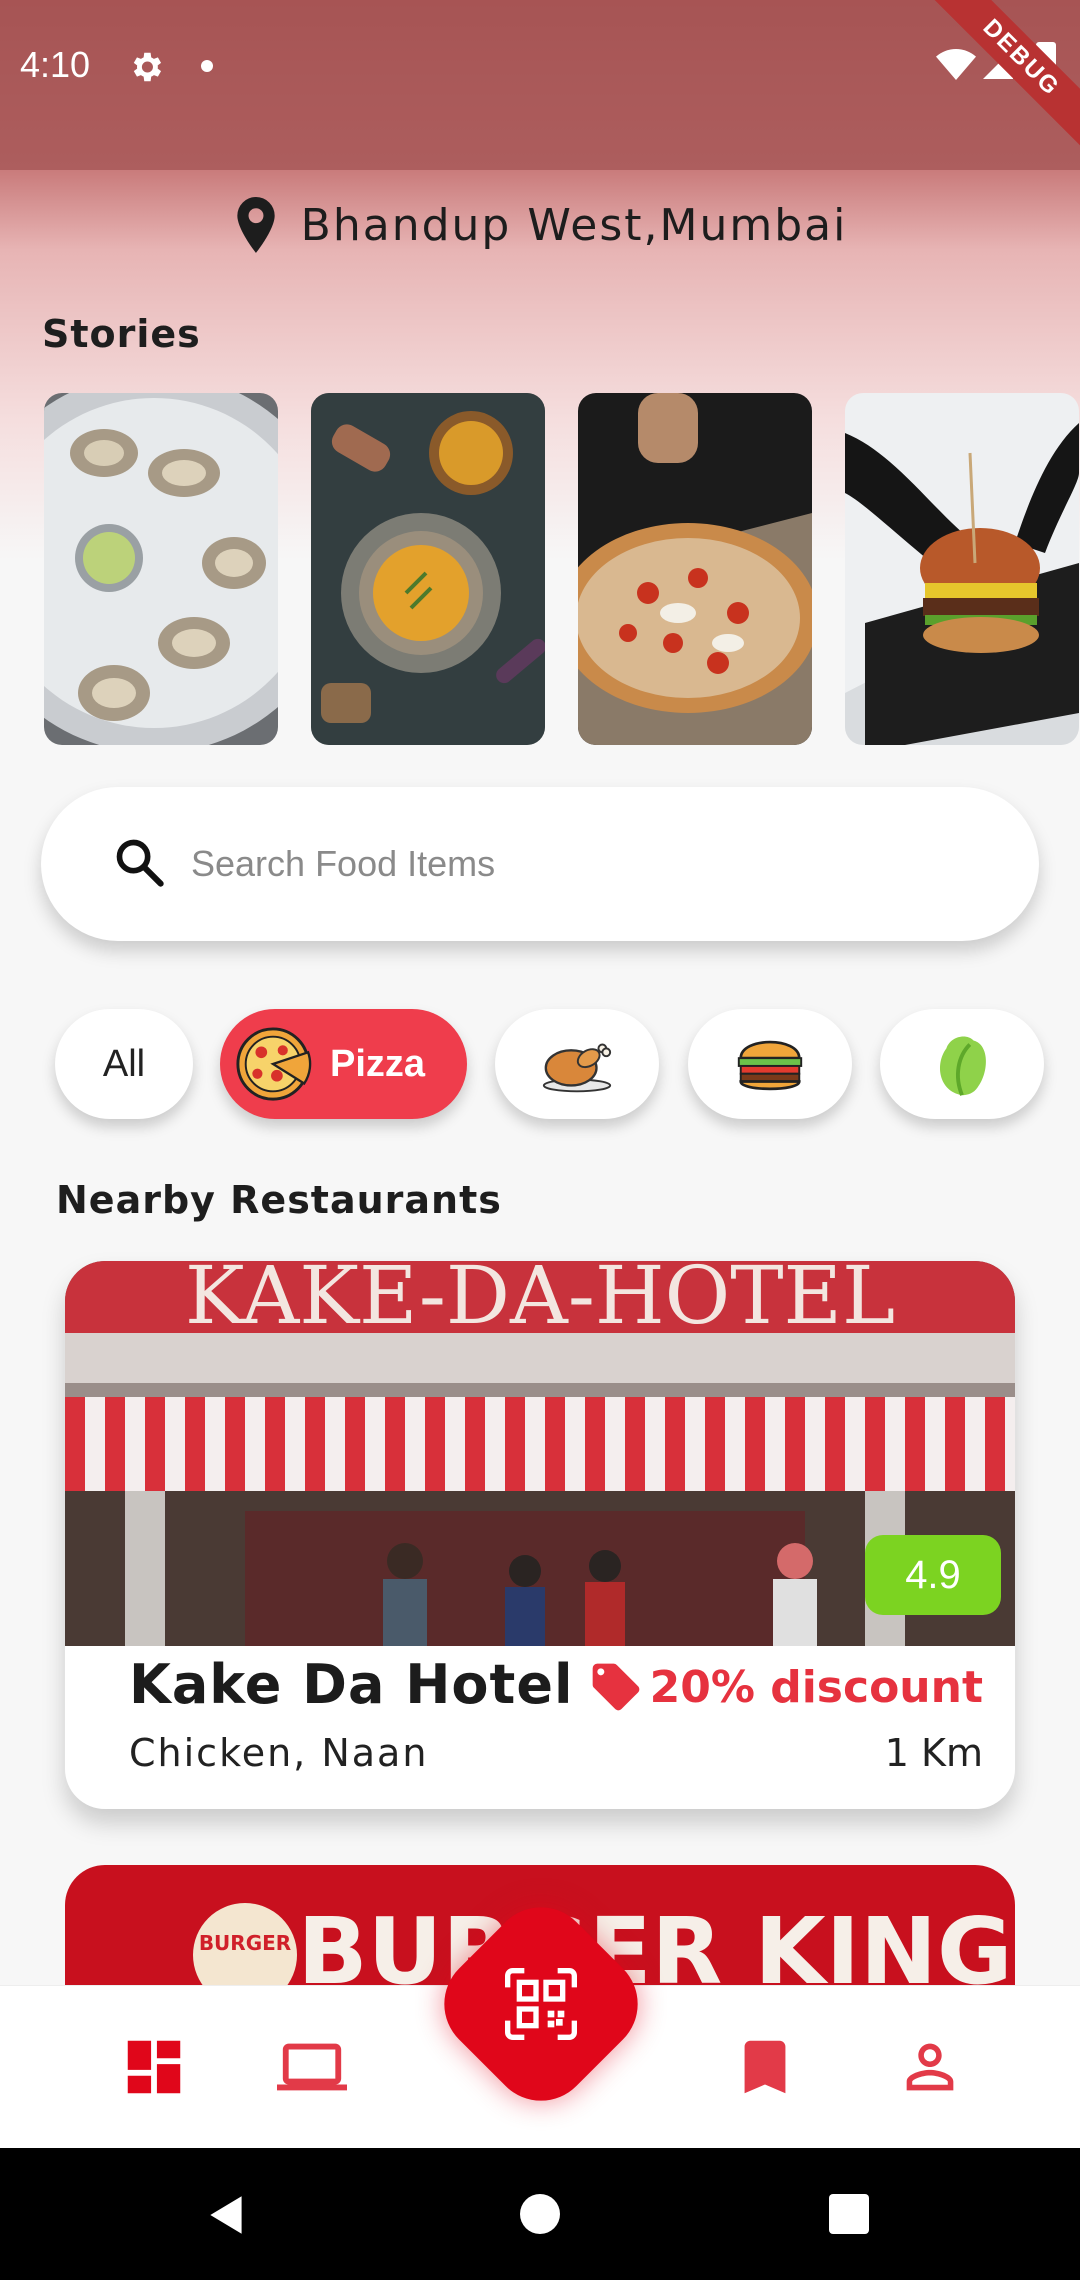 The width and height of the screenshot is (1080, 2280). I want to click on category-chip-lettuce, so click(962, 1064).